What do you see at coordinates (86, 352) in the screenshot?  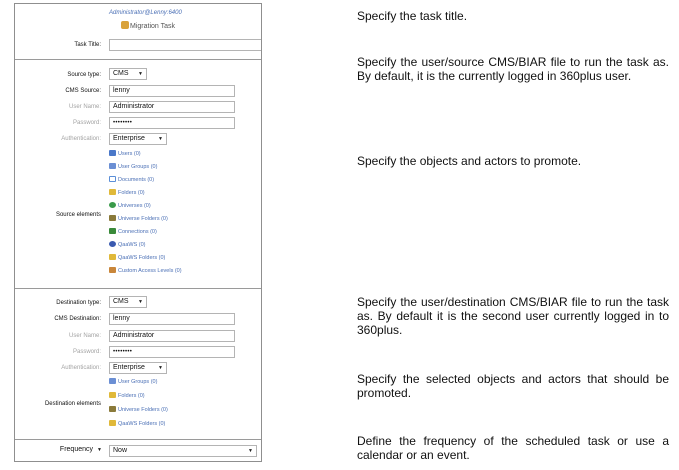 I see `destination-password-label: Password:` at bounding box center [86, 352].